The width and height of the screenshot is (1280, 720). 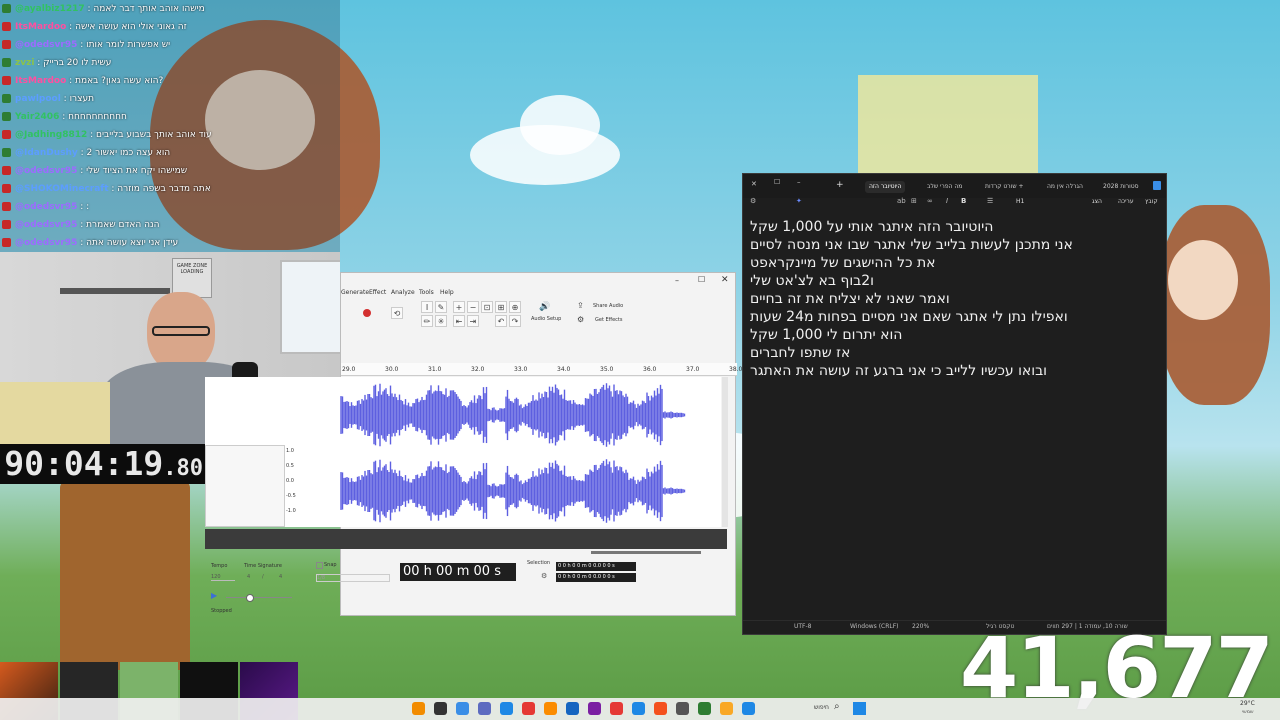 What do you see at coordinates (990, 201) in the screenshot?
I see `list-icon: ☰` at bounding box center [990, 201].